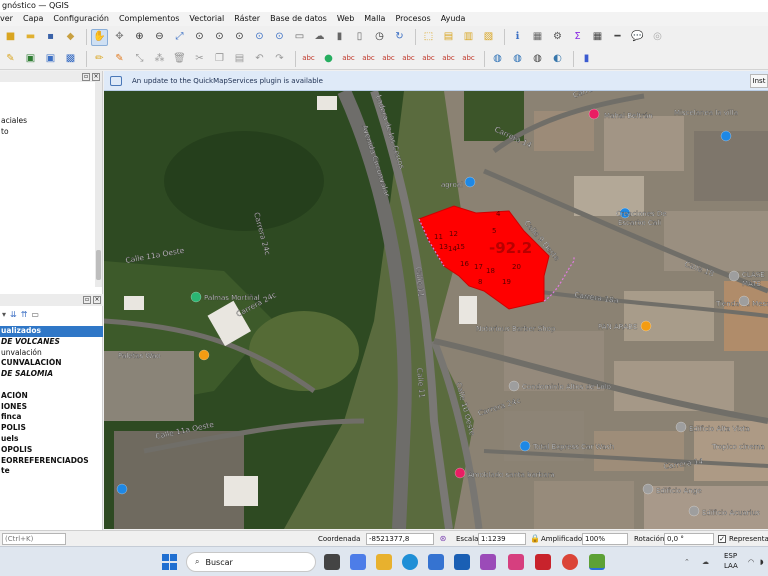  What do you see at coordinates (51, 439) in the screenshot?
I see `layer-row: uels` at bounding box center [51, 439].